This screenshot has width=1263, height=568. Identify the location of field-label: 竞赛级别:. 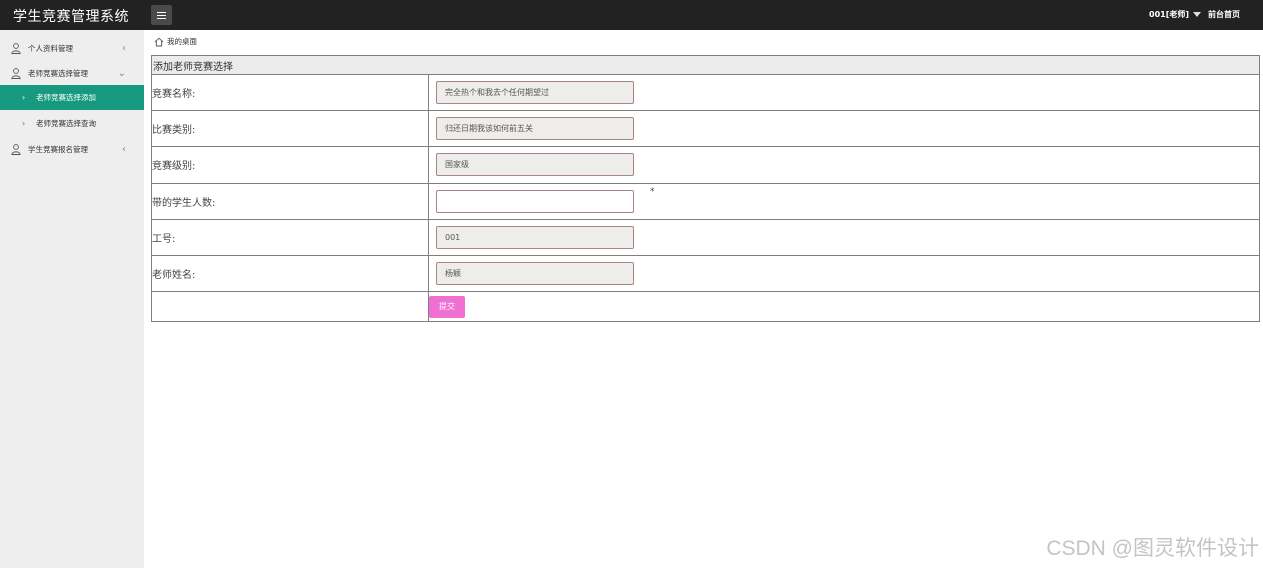
(290, 165).